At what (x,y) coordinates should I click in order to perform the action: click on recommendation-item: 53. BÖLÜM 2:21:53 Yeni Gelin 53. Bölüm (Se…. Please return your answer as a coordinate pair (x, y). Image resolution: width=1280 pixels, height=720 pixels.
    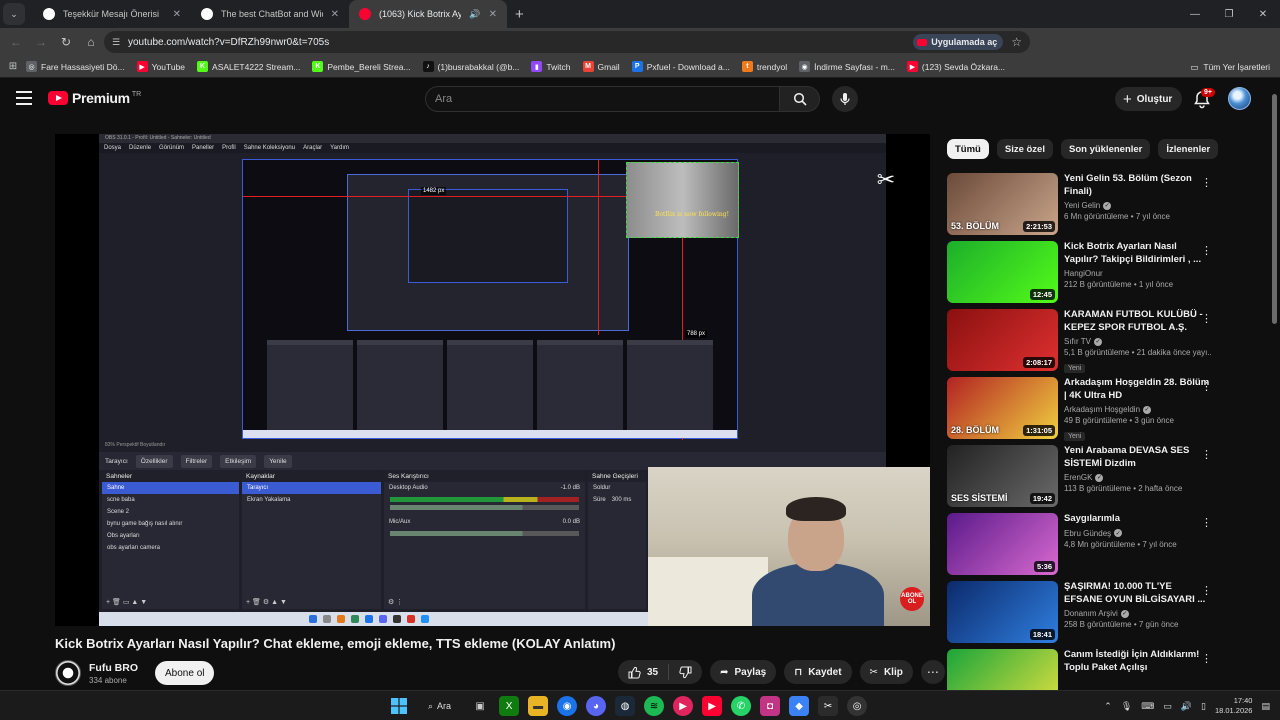
    Looking at the image, I should click on (1084, 207).